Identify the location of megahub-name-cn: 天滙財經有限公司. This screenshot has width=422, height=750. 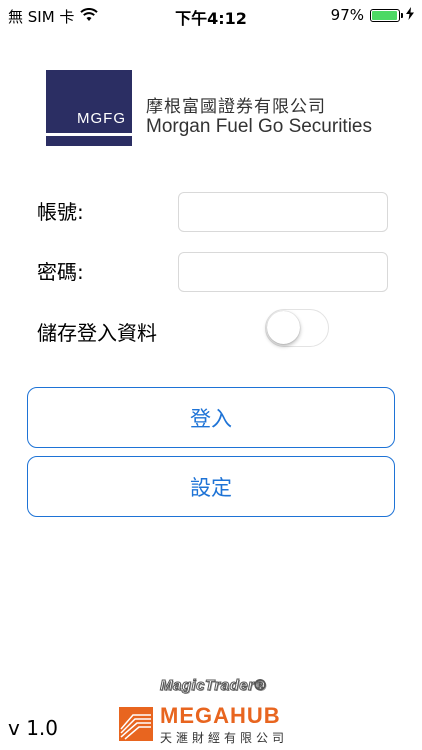
(224, 738).